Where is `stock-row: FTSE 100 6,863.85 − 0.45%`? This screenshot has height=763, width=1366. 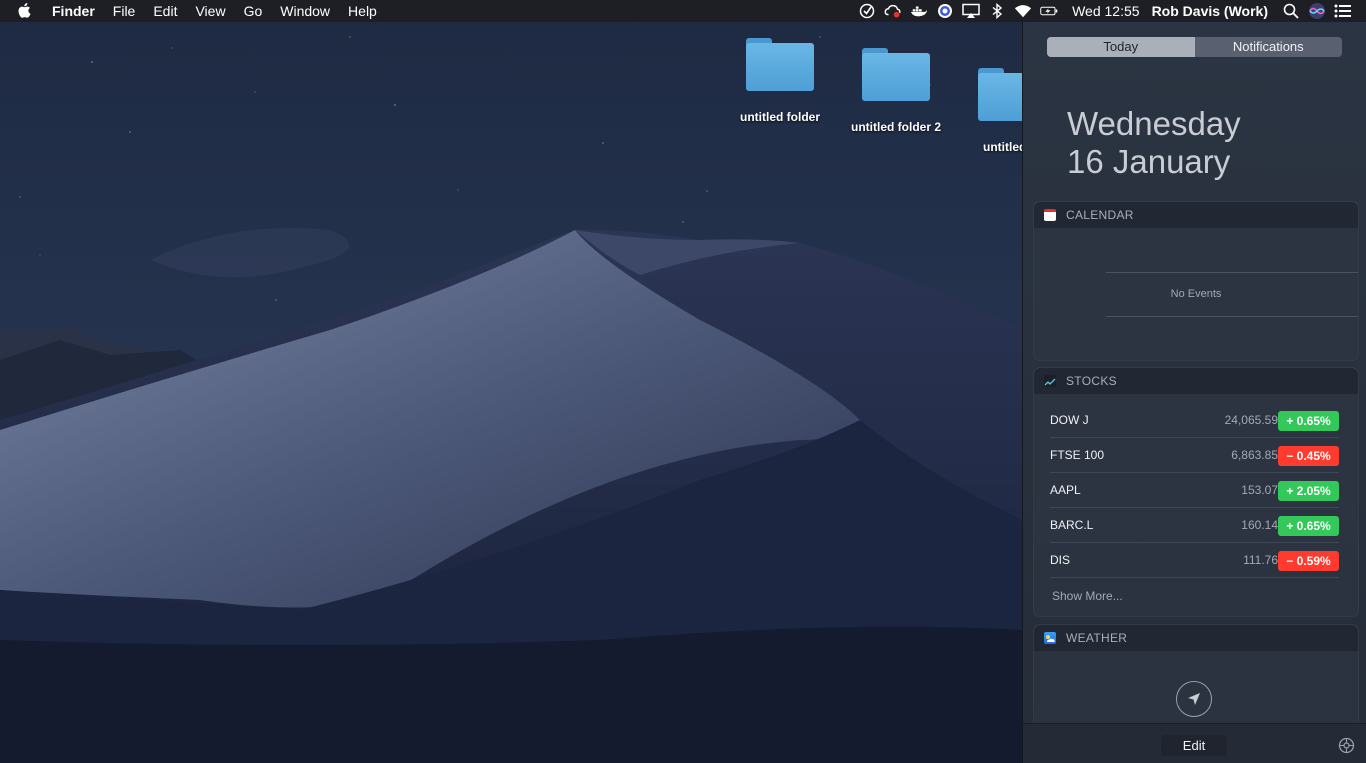
stock-row: FTSE 100 6,863.85 − 0.45% is located at coordinates (1194, 455).